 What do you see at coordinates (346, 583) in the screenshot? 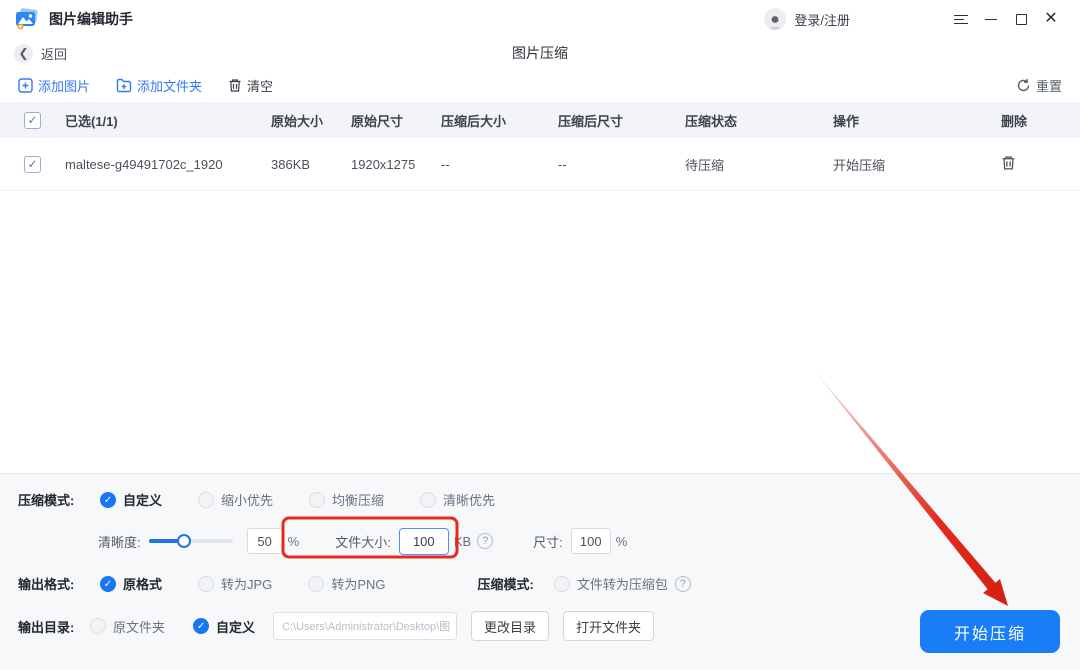
I see `radio-to-png: 转为PNG` at bounding box center [346, 583].